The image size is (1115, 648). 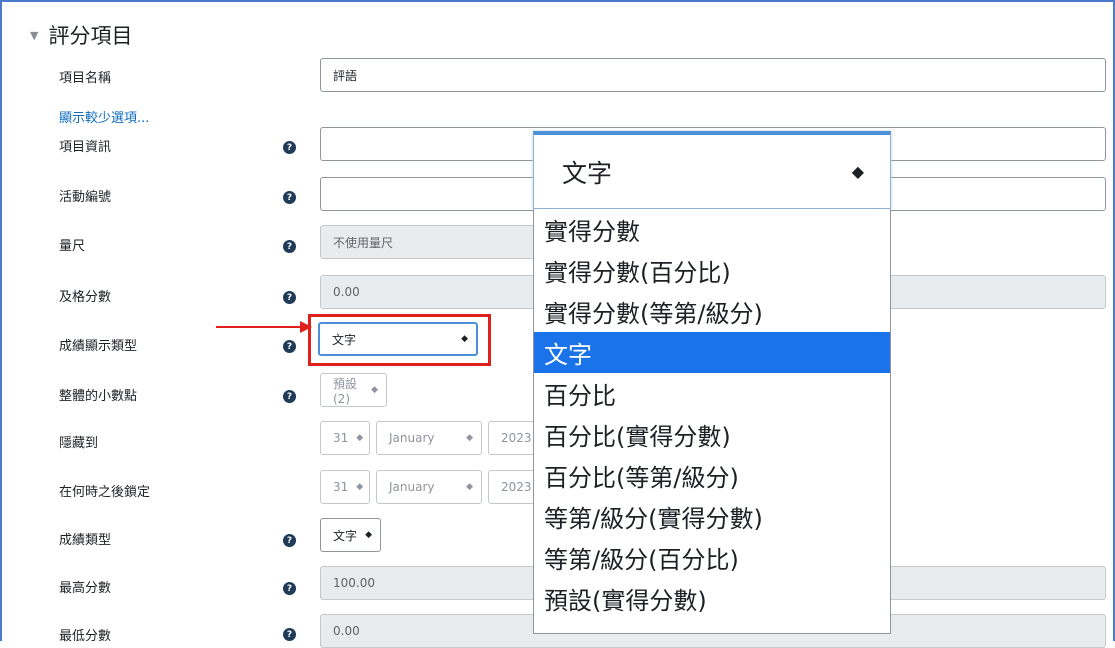 I want to click on scale-select: 不使用量尺, so click(x=427, y=242).